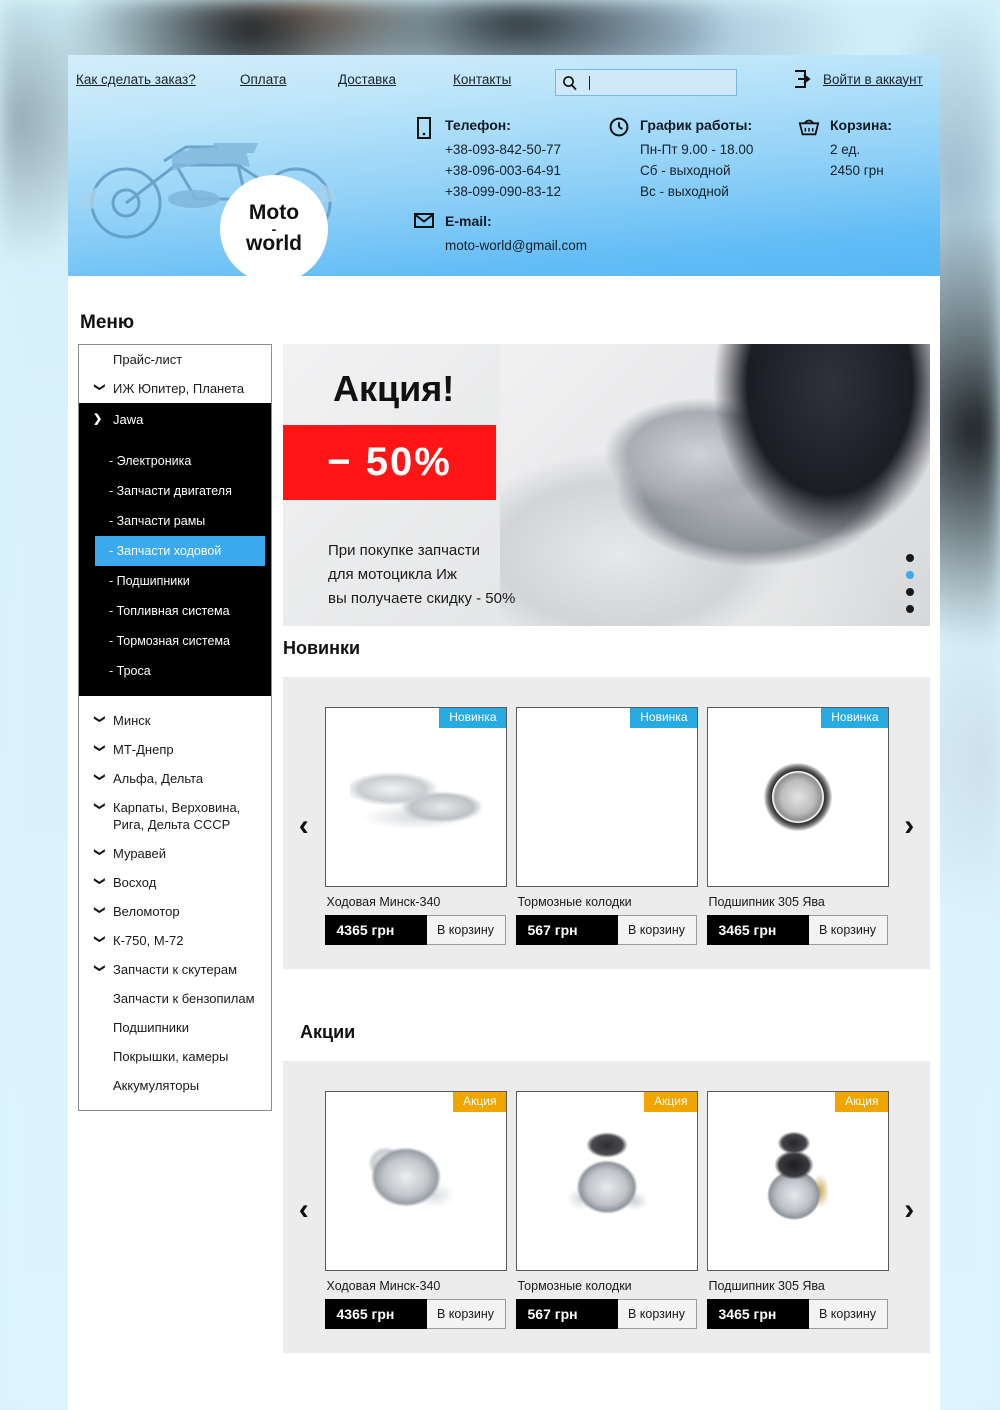 This screenshot has height=1410, width=1000. I want to click on product-image: Акция, so click(797, 1181).